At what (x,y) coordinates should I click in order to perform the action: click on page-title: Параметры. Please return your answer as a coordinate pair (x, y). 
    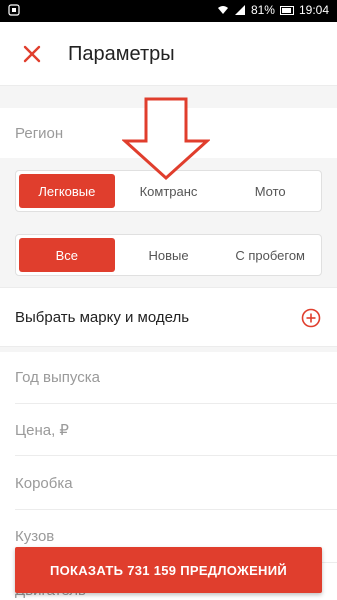
    Looking at the image, I should click on (121, 54).